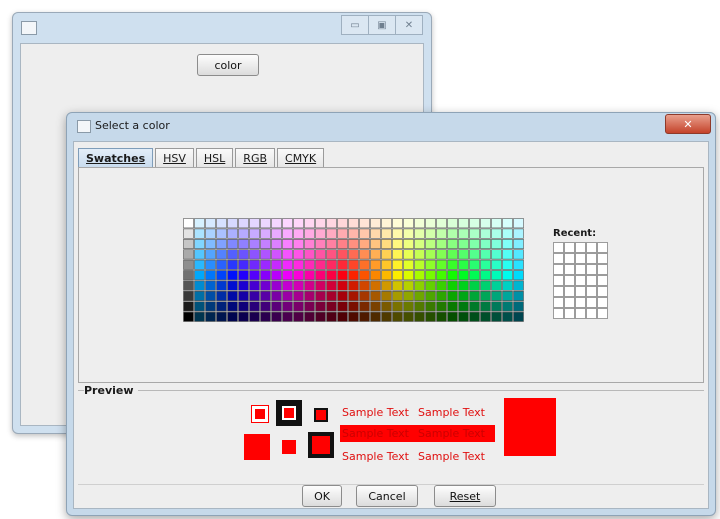  I want to click on cancel-button: Cancel, so click(387, 496).